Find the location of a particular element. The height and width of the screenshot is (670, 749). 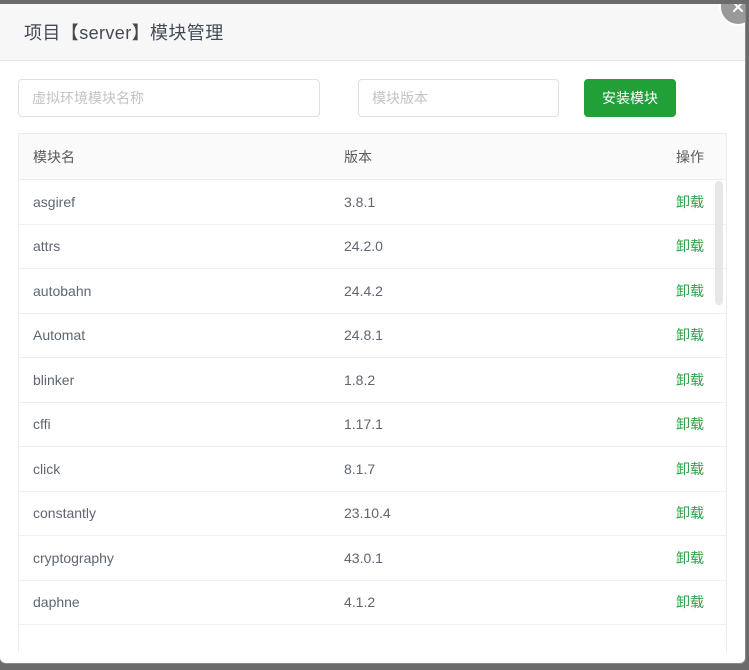

cell-module-version: 43.0.1 is located at coordinates (363, 557).